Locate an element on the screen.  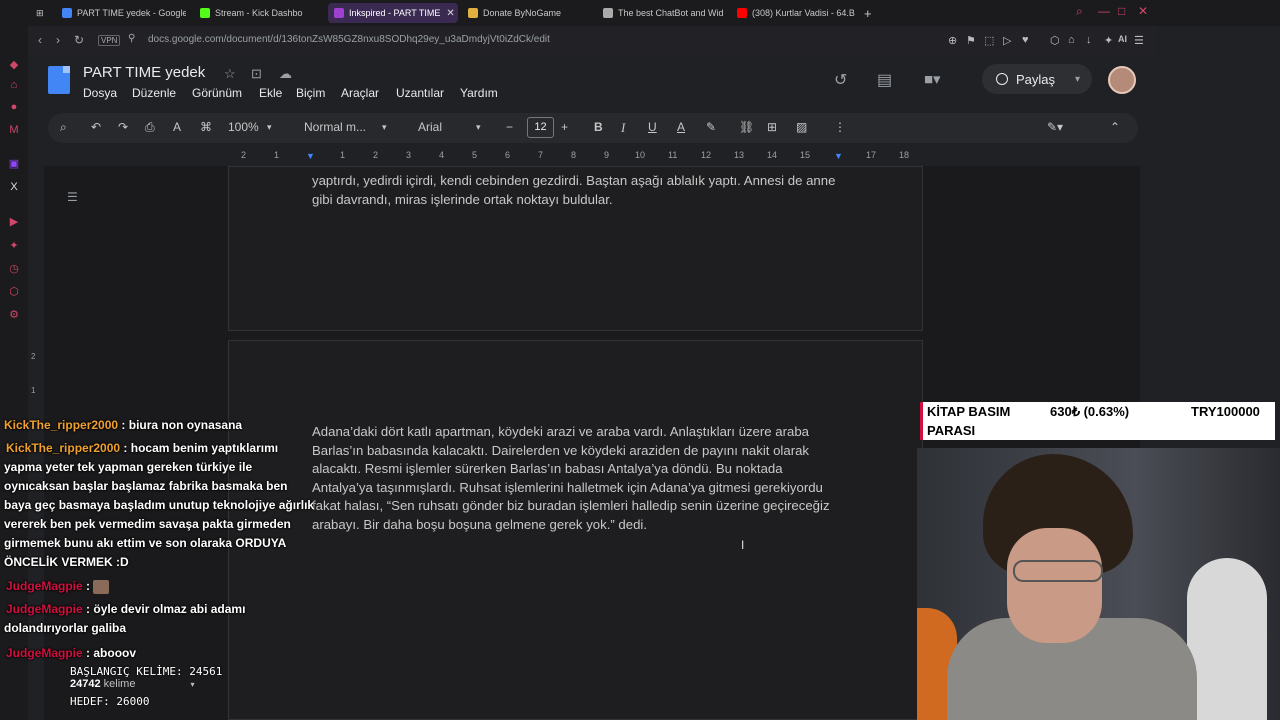
increase-font-icon: + is located at coordinates (564, 127).